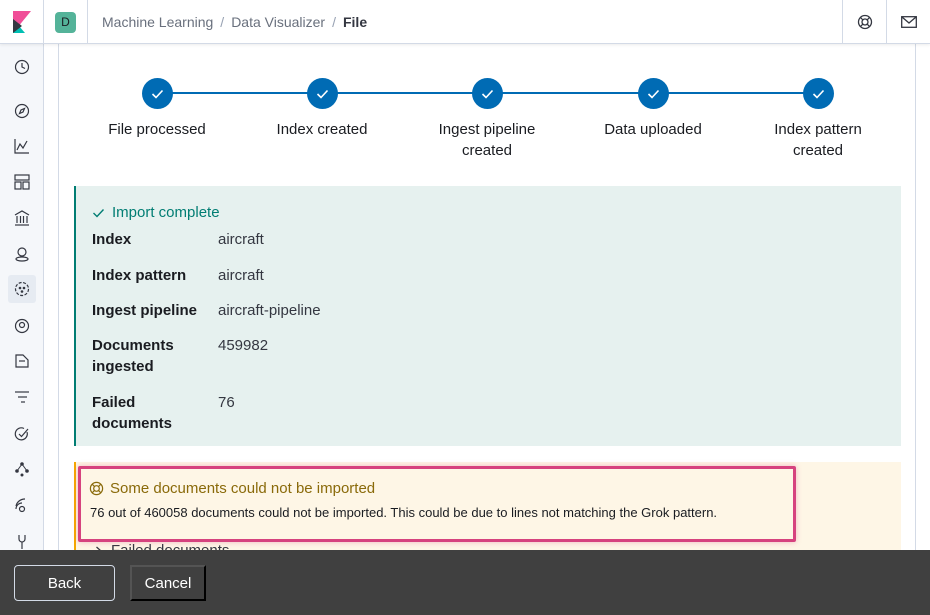 The width and height of the screenshot is (930, 615). Describe the element at coordinates (465, 582) in the screenshot. I see `bottom-bar: Back Cancel` at that location.